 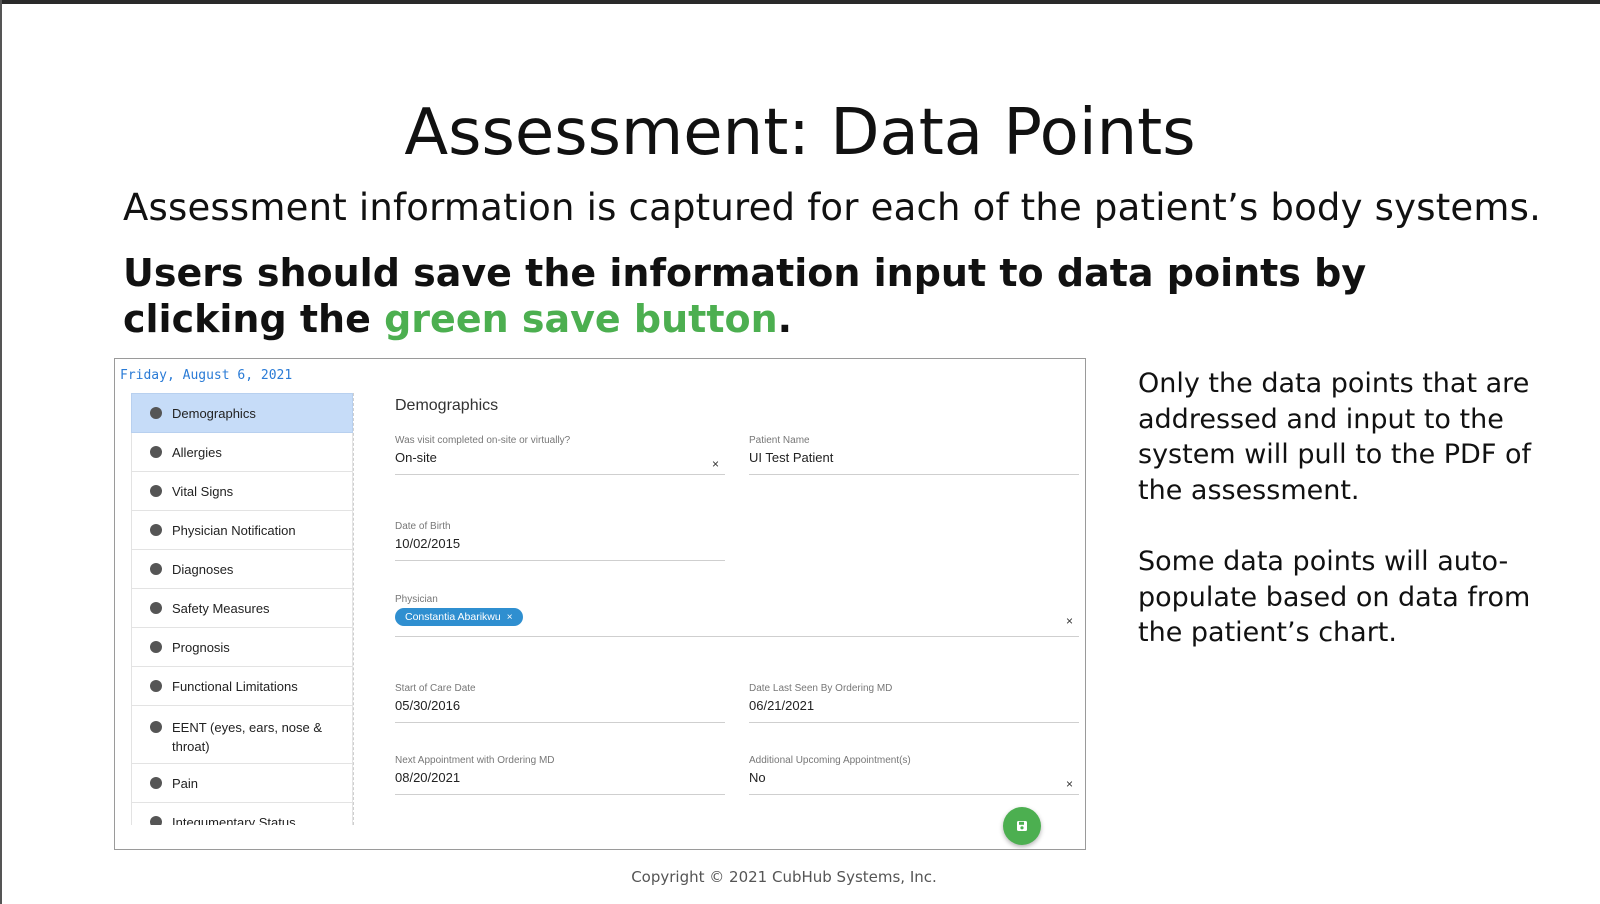 I want to click on physician-chip: Constantia Abarikwu ×, so click(x=459, y=617).